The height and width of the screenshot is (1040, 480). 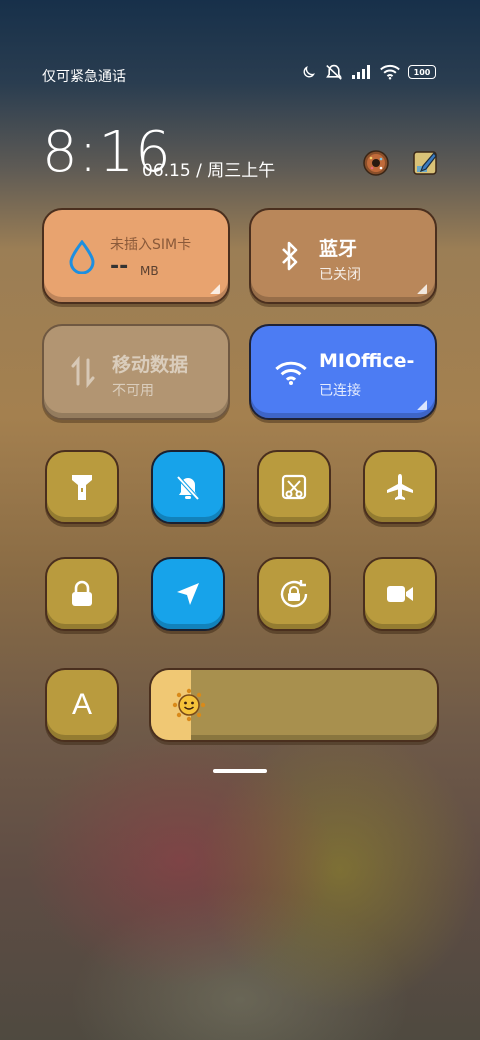 I want to click on wifi-network-name: MIOffice-, so click(x=367, y=361).